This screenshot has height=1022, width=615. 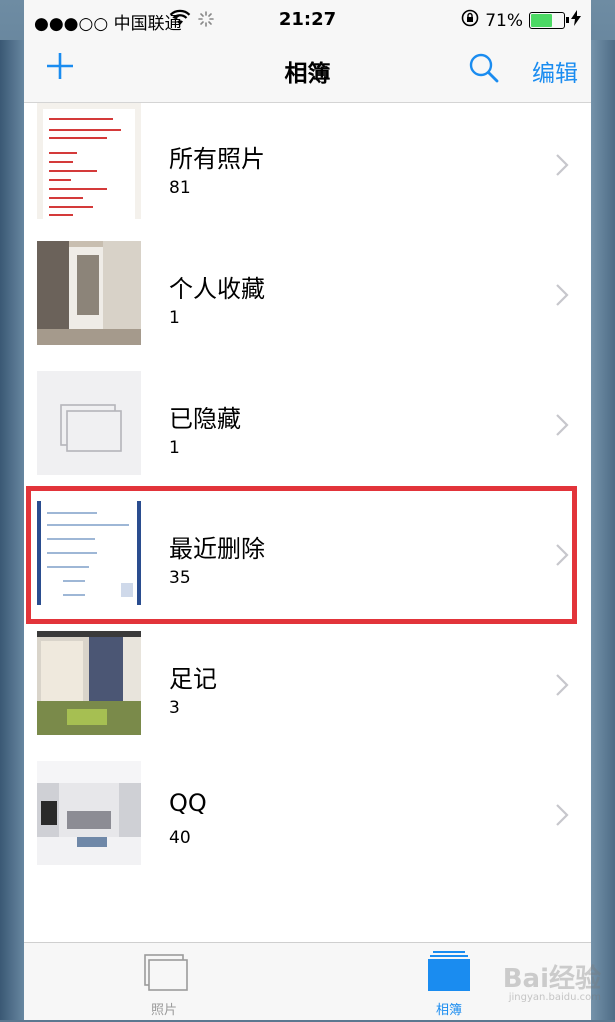 I want to click on tab-label: 相簿, so click(x=448, y=1010).